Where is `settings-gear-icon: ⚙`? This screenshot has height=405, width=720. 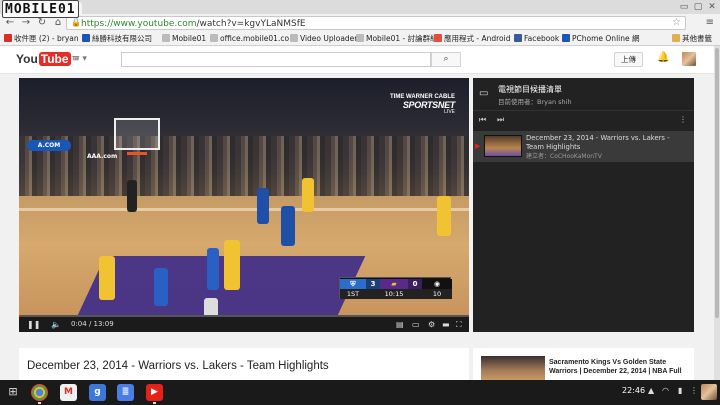 settings-gear-icon: ⚙ is located at coordinates (431, 324).